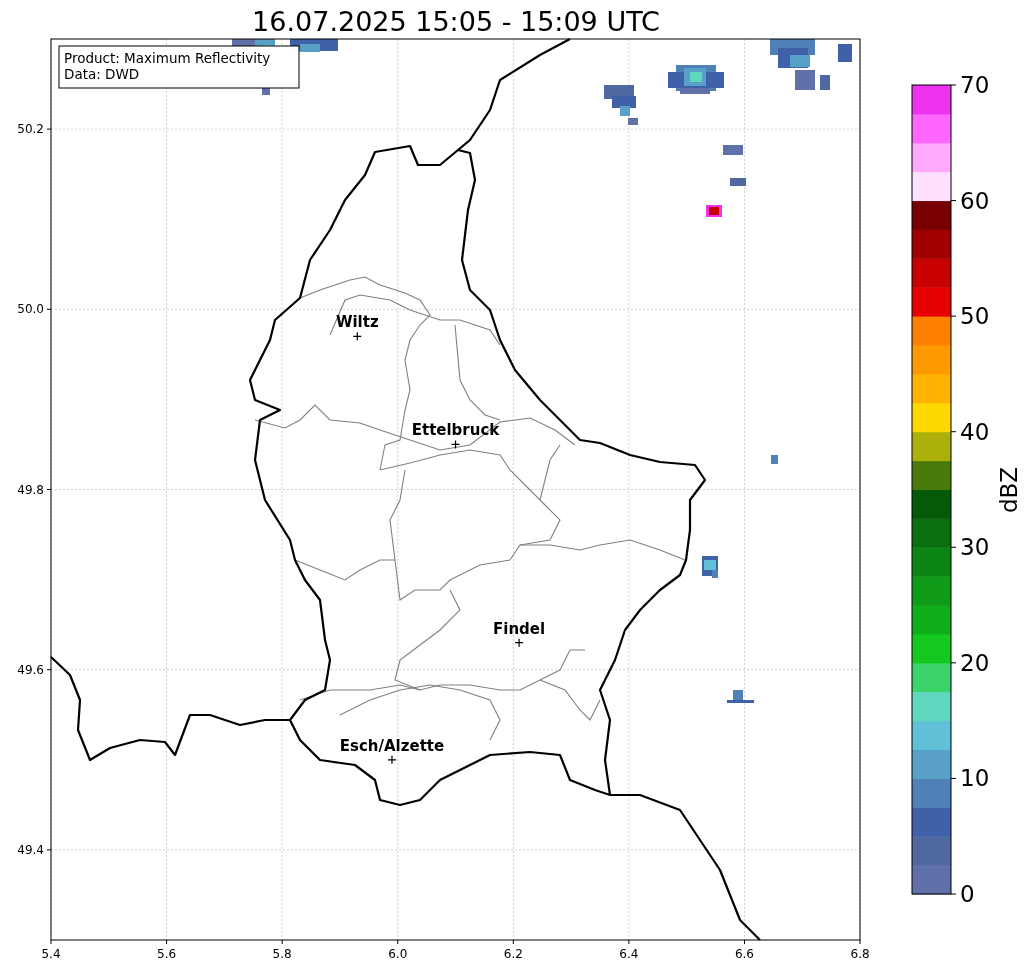 The image size is (1029, 973). I want to click on info-text: Data: DWD, so click(102, 74).